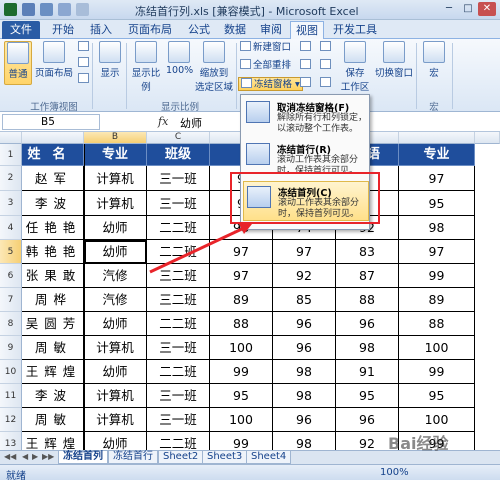 The image size is (500, 480). What do you see at coordinates (367, 276) in the screenshot?
I see `table-cell: 87` at bounding box center [367, 276].